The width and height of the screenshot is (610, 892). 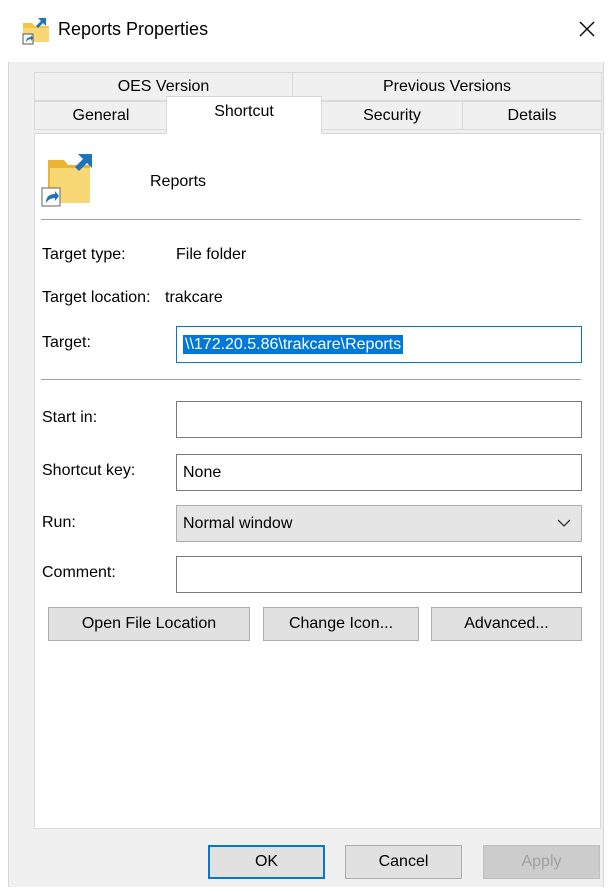 What do you see at coordinates (392, 115) in the screenshot?
I see `tab-security: Security` at bounding box center [392, 115].